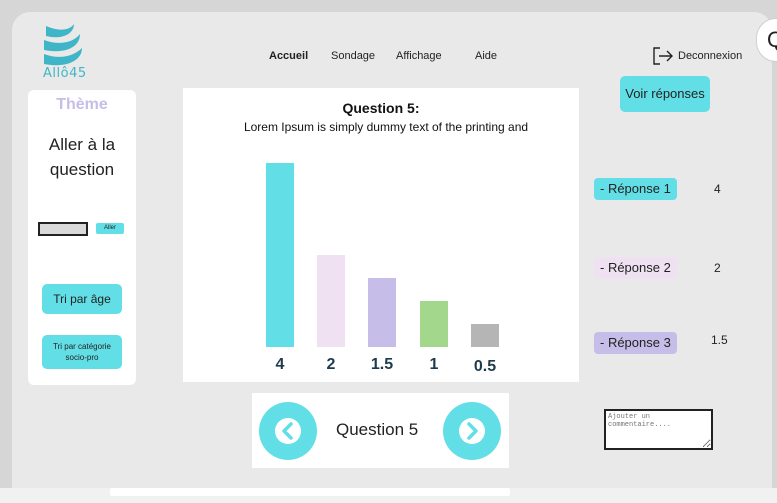 This screenshot has height=503, width=777. Describe the element at coordinates (288, 56) in the screenshot. I see `nav-accueil: Accueil` at that location.